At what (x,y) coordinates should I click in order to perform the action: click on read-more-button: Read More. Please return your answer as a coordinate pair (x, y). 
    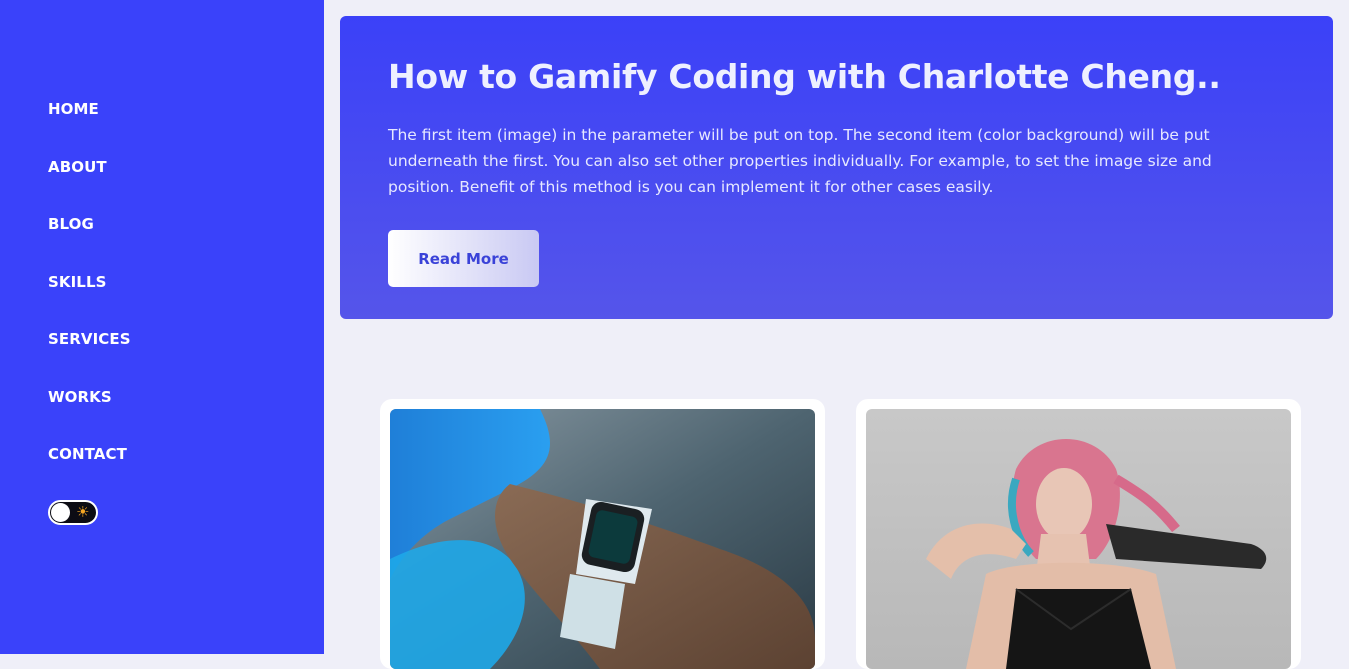
    Looking at the image, I should click on (463, 258).